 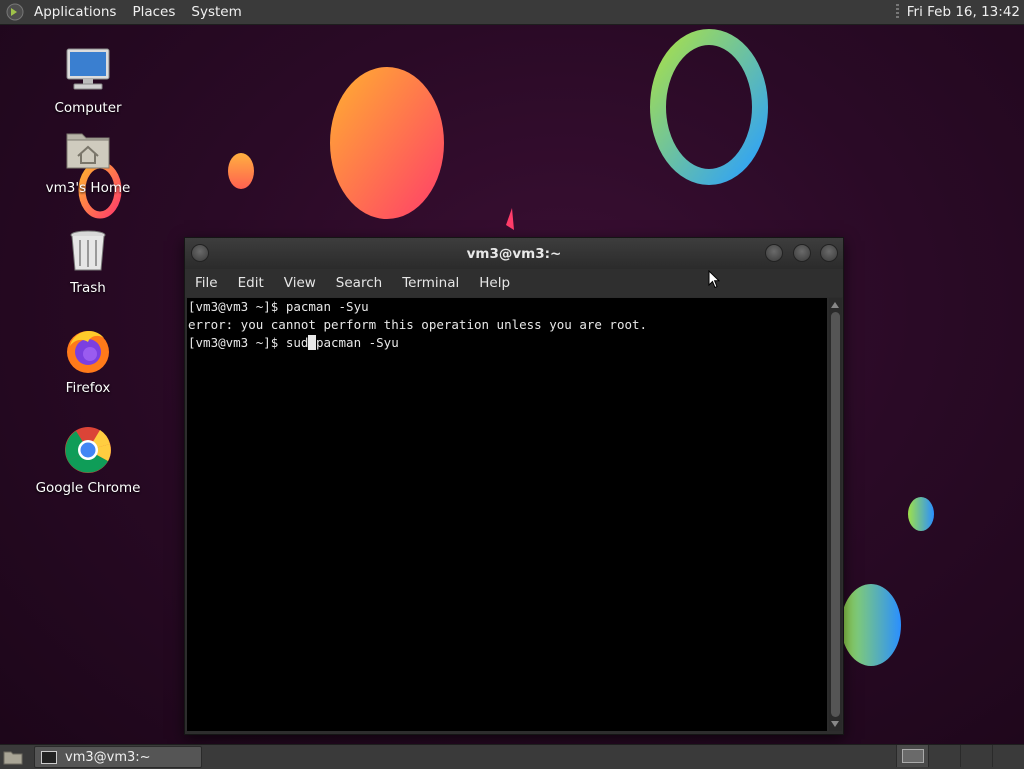 I want to click on taskbar-terminal-button: vm3@vm3:~, so click(x=118, y=757).